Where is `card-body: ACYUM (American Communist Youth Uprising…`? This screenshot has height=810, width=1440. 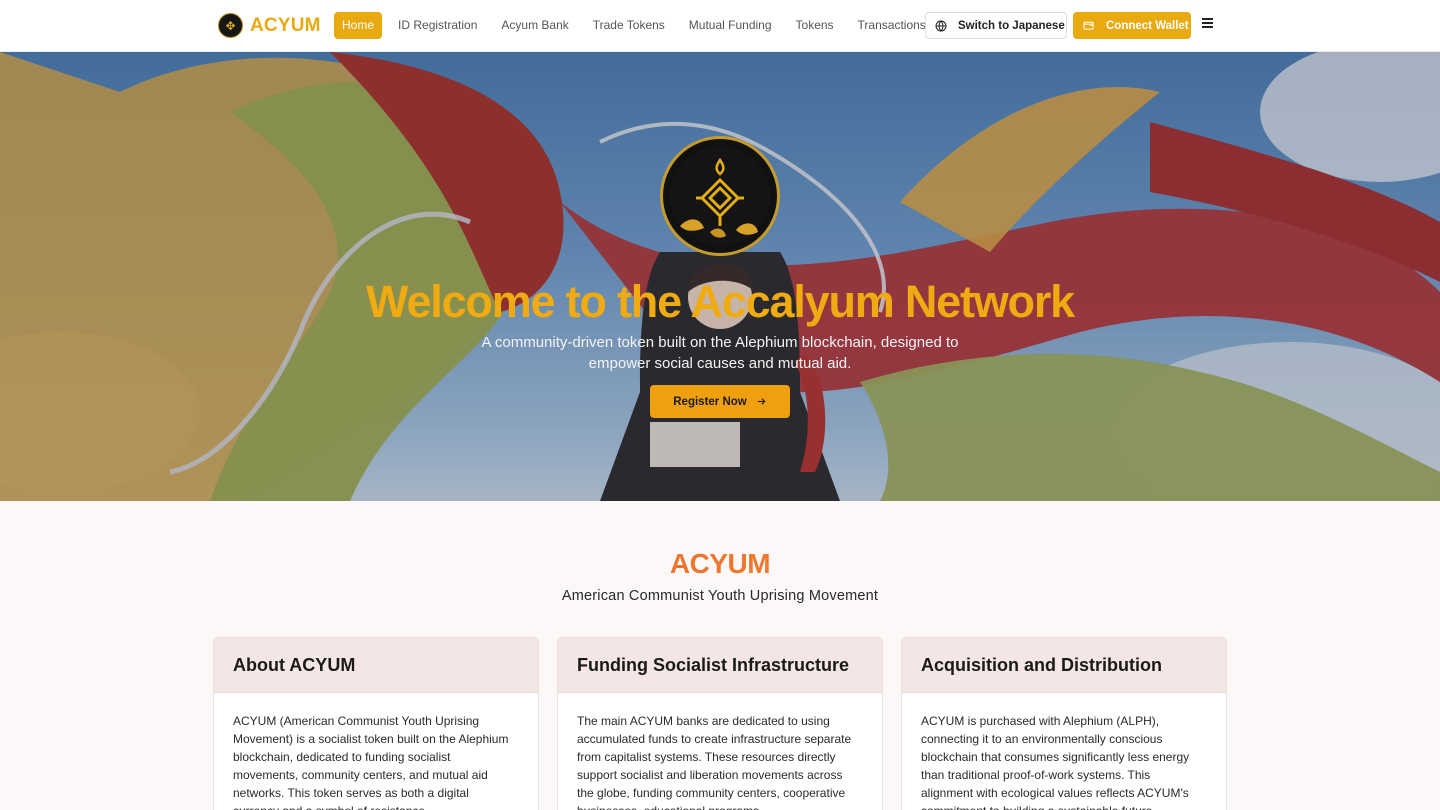 card-body: ACYUM (American Communist Youth Uprising… is located at coordinates (371, 762).